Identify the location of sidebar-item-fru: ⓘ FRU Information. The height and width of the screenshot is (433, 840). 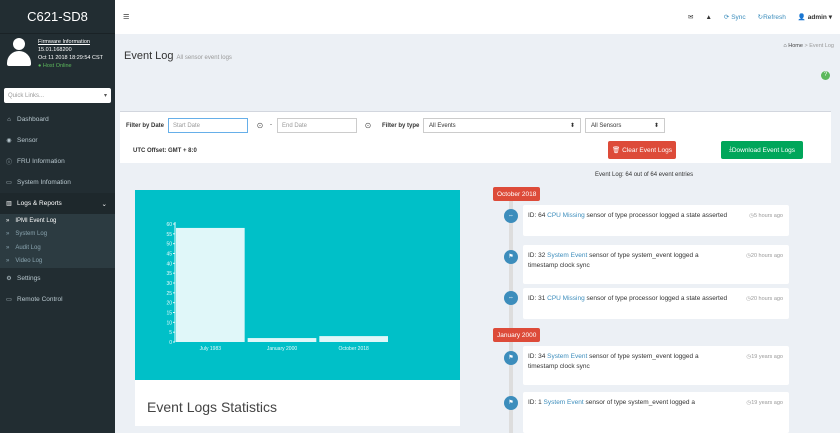
(57, 161).